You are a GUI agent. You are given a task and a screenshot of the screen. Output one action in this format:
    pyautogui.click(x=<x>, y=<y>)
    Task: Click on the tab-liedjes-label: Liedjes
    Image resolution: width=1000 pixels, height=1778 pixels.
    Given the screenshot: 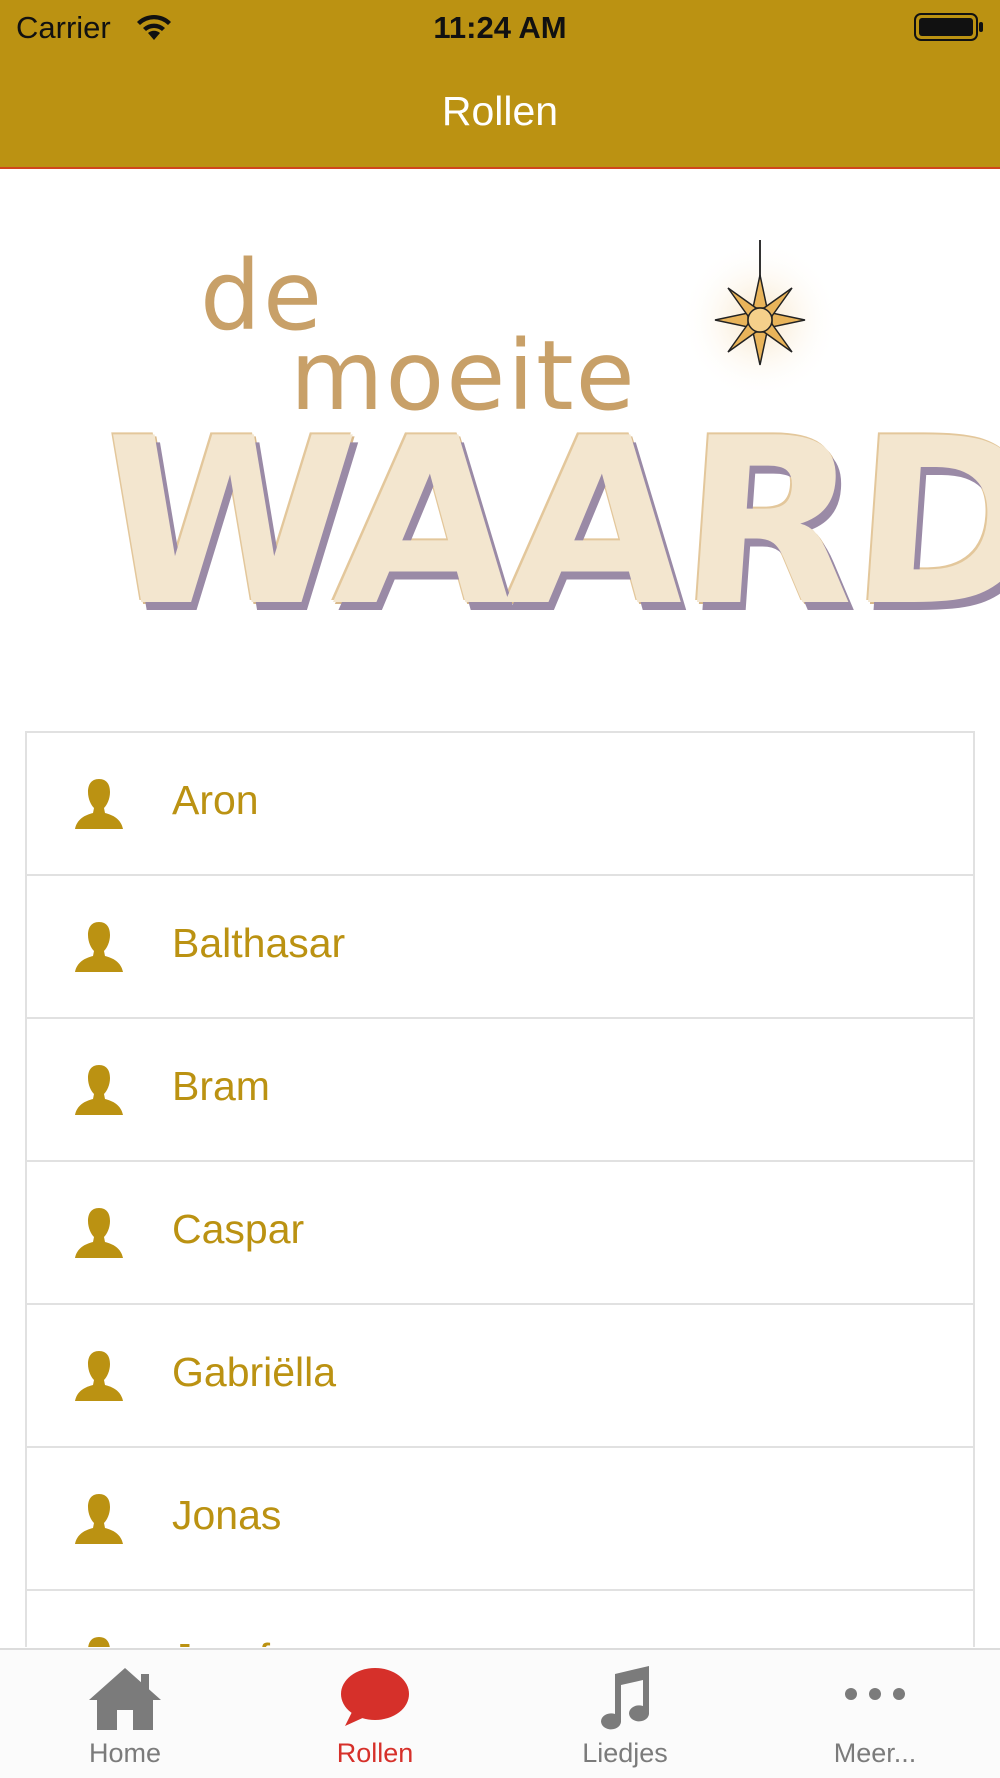 What is the action you would take?
    pyautogui.click(x=625, y=1753)
    